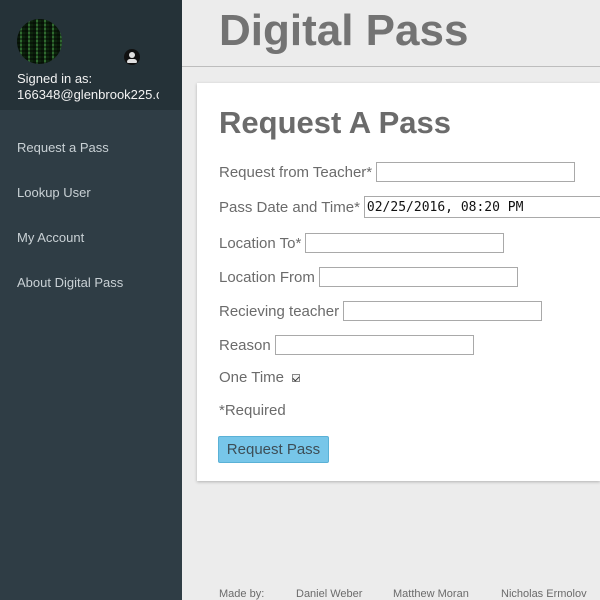 The width and height of the screenshot is (600, 600). I want to click on teacher-label: Request from Teacher*, so click(296, 172).